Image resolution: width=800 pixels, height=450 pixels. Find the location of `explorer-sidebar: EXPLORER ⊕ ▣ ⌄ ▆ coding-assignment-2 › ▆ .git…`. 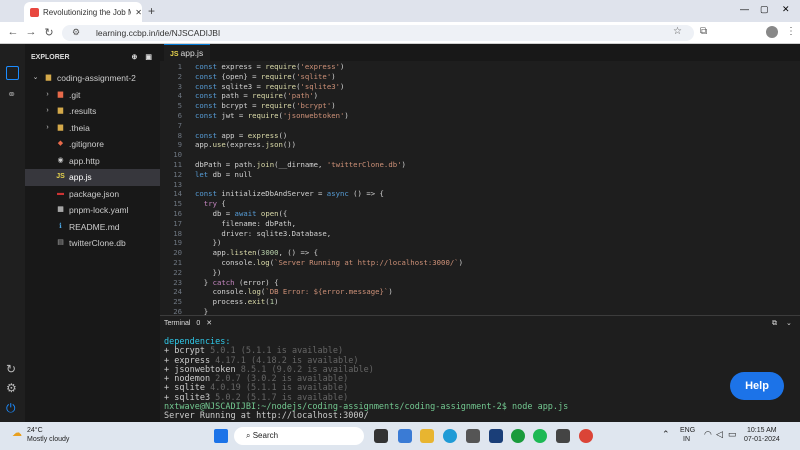

explorer-sidebar: EXPLORER ⊕ ▣ ⌄ ▆ coding-assignment-2 › ▆ .git… is located at coordinates (92, 233).